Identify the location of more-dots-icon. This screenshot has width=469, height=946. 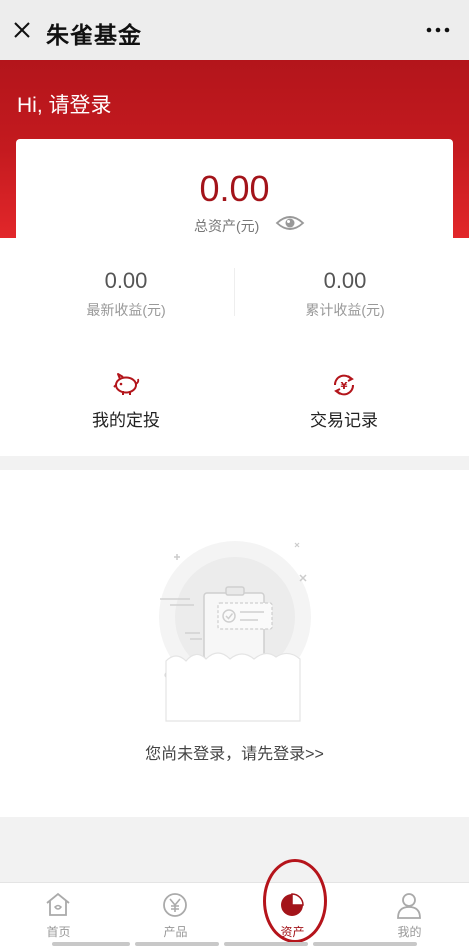
(438, 30).